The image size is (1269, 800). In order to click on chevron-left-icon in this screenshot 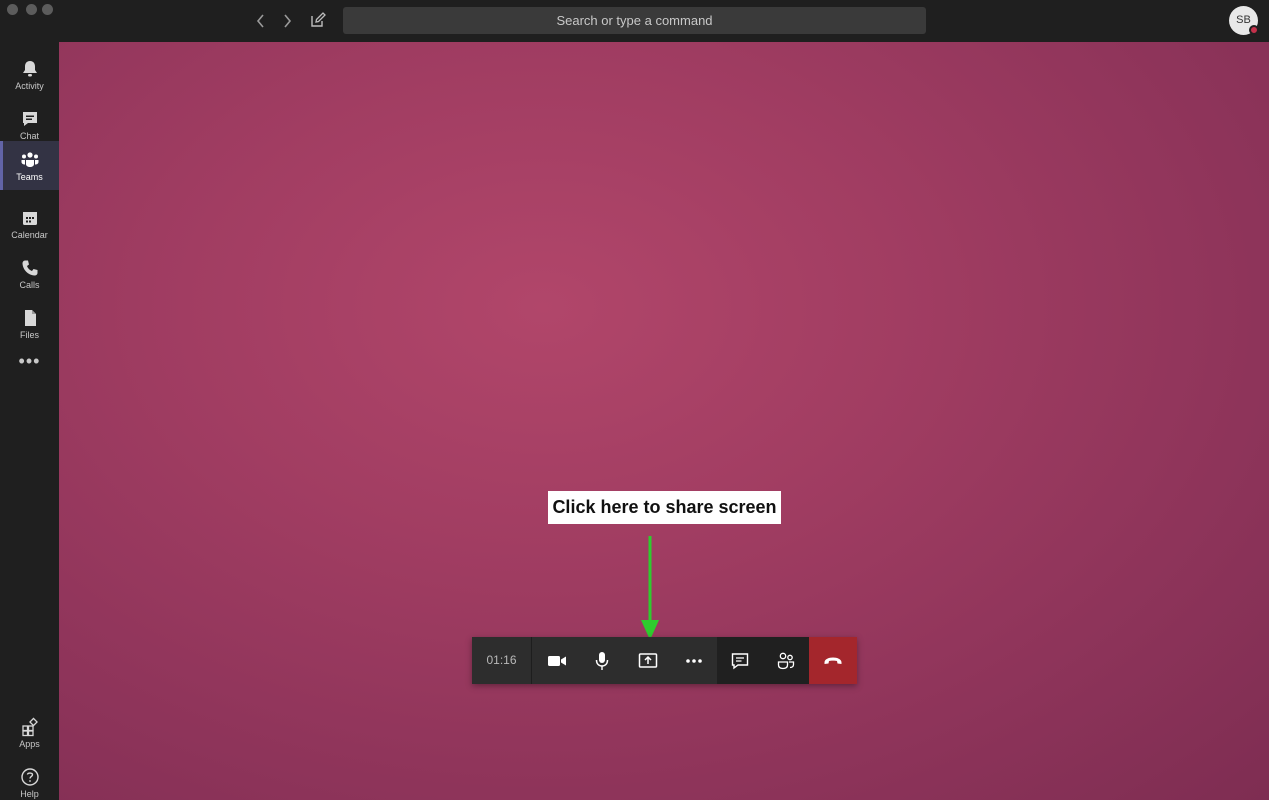, I will do `click(261, 21)`.